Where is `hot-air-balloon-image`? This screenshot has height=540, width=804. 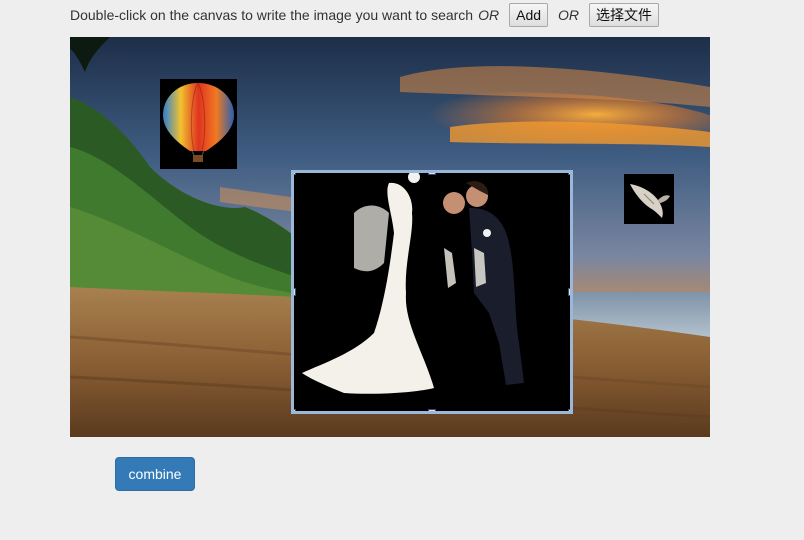 hot-air-balloon-image is located at coordinates (198, 124).